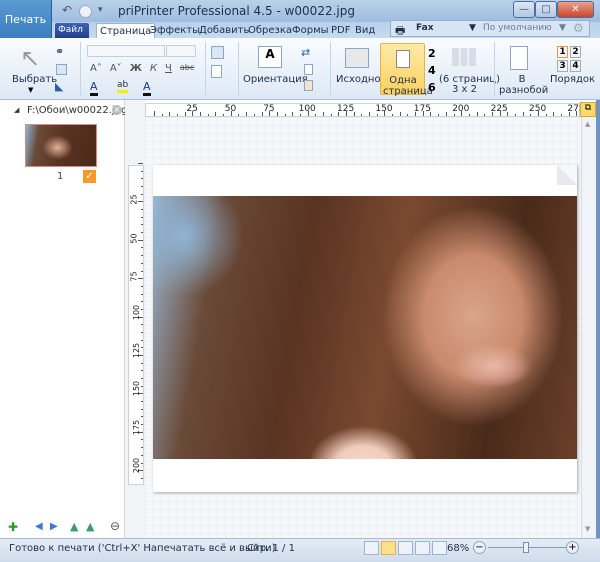  What do you see at coordinates (588, 109) in the screenshot?
I see `ruler-settings-button: ⧉` at bounding box center [588, 109].